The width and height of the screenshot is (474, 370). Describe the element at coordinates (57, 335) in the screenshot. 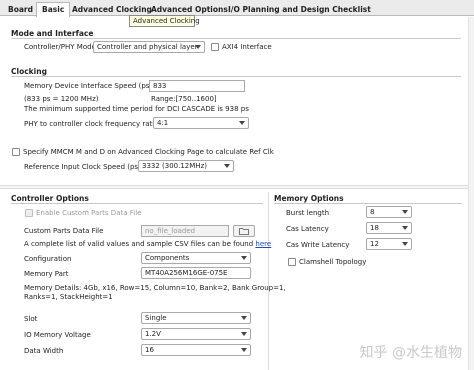

I see `io-voltage-label: IO Memory Voltage` at that location.